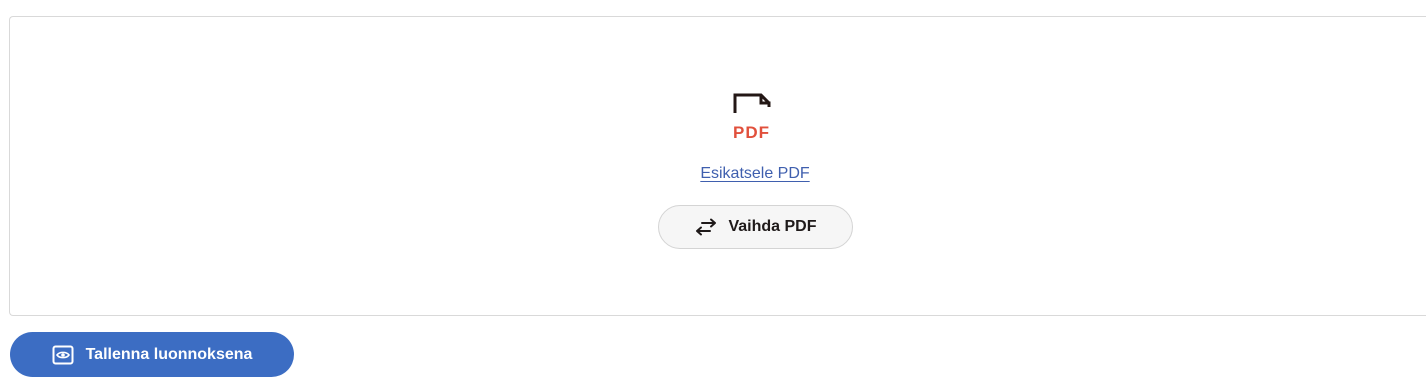 Image resolution: width=1426 pixels, height=385 pixels. I want to click on replace-pdf-label: Vaihda PDF, so click(772, 226).